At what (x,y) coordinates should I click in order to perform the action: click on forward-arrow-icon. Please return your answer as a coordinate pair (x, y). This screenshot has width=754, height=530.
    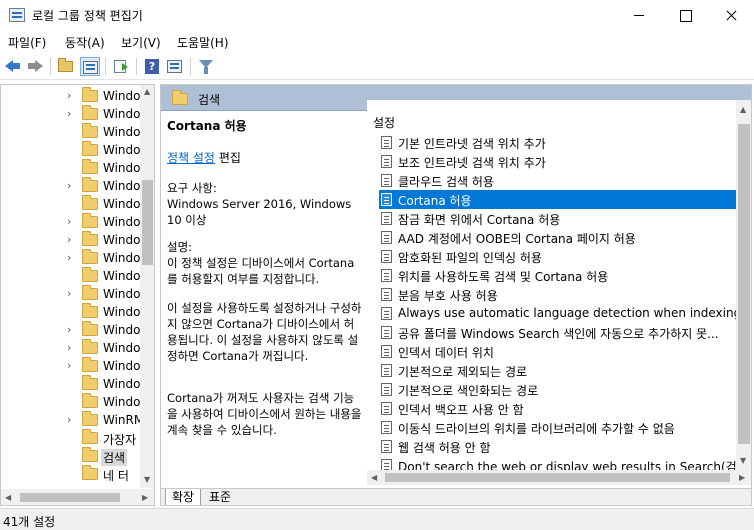
    Looking at the image, I should click on (35, 66).